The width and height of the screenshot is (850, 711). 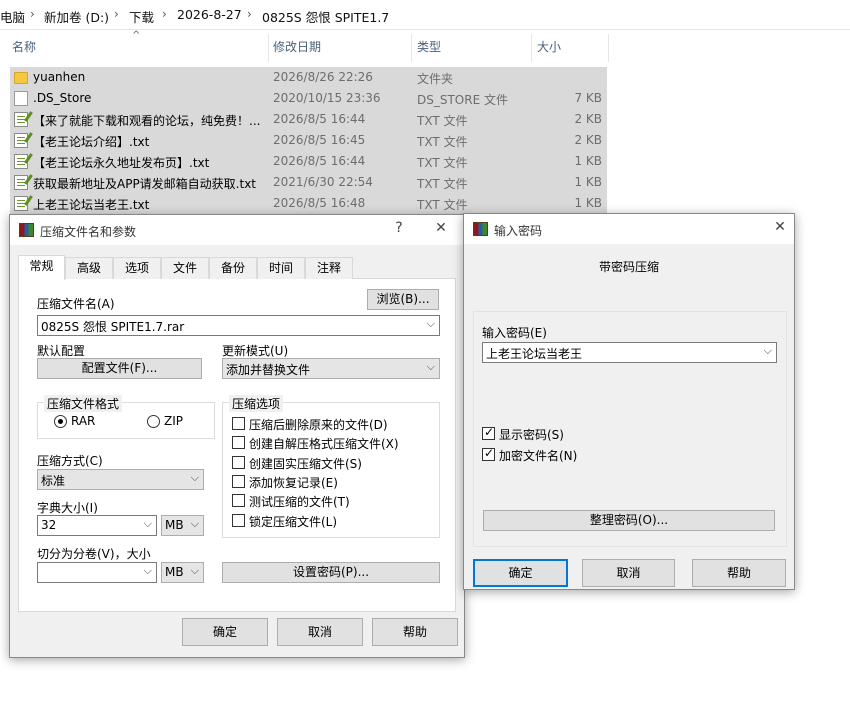 What do you see at coordinates (91, 205) in the screenshot?
I see `file-name: 上老王论坛当老王.txt` at bounding box center [91, 205].